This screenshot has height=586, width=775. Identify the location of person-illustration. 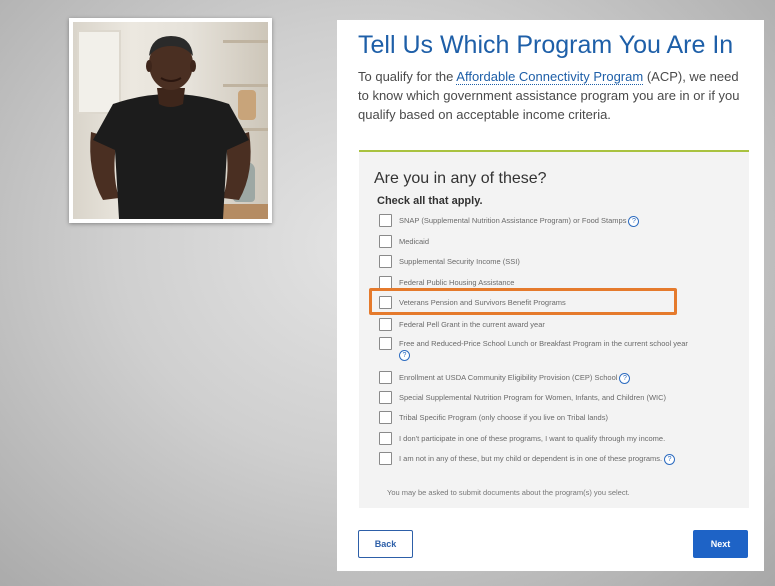
(170, 127).